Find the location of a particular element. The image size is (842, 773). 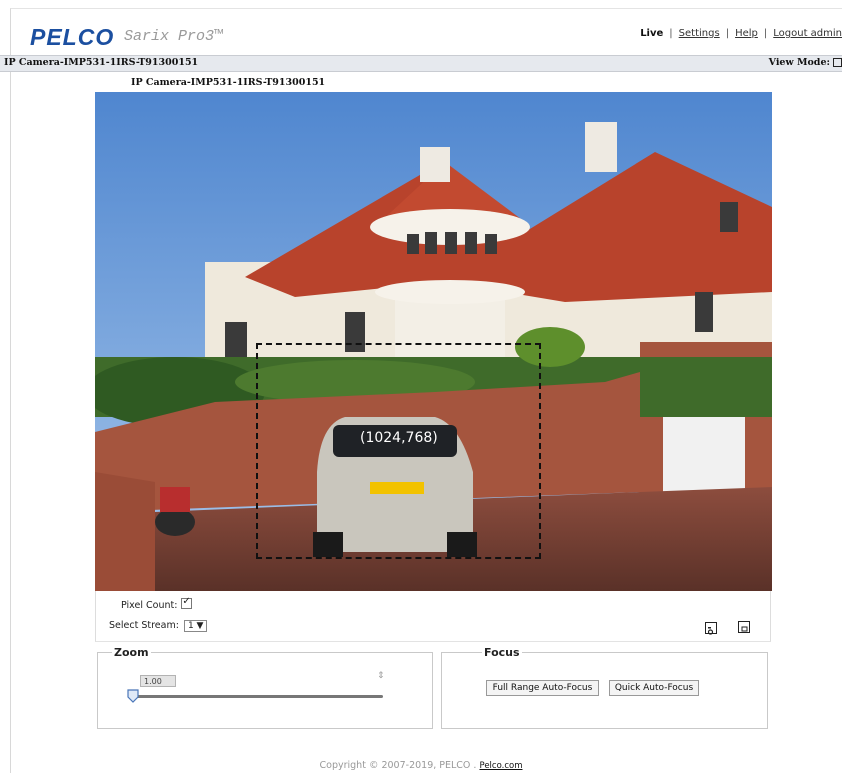

nav-live: Live is located at coordinates (651, 33).